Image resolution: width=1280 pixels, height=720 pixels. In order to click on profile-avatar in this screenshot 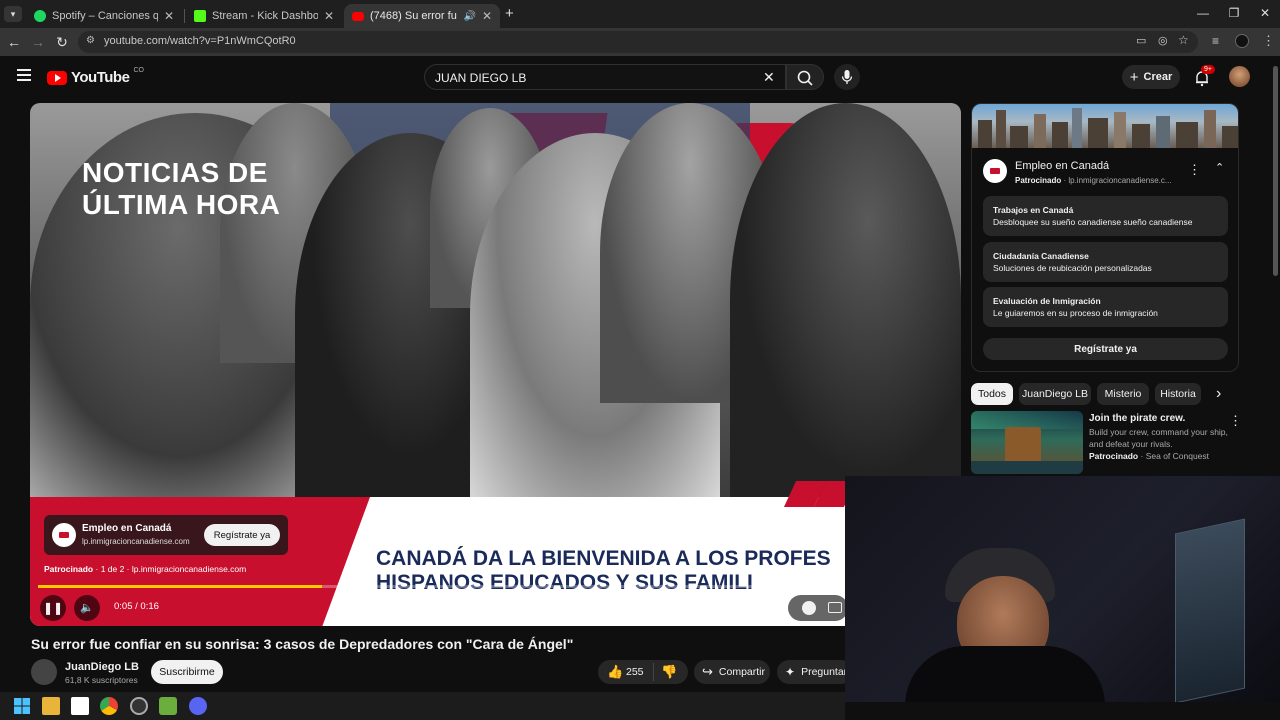, I will do `click(1242, 41)`.